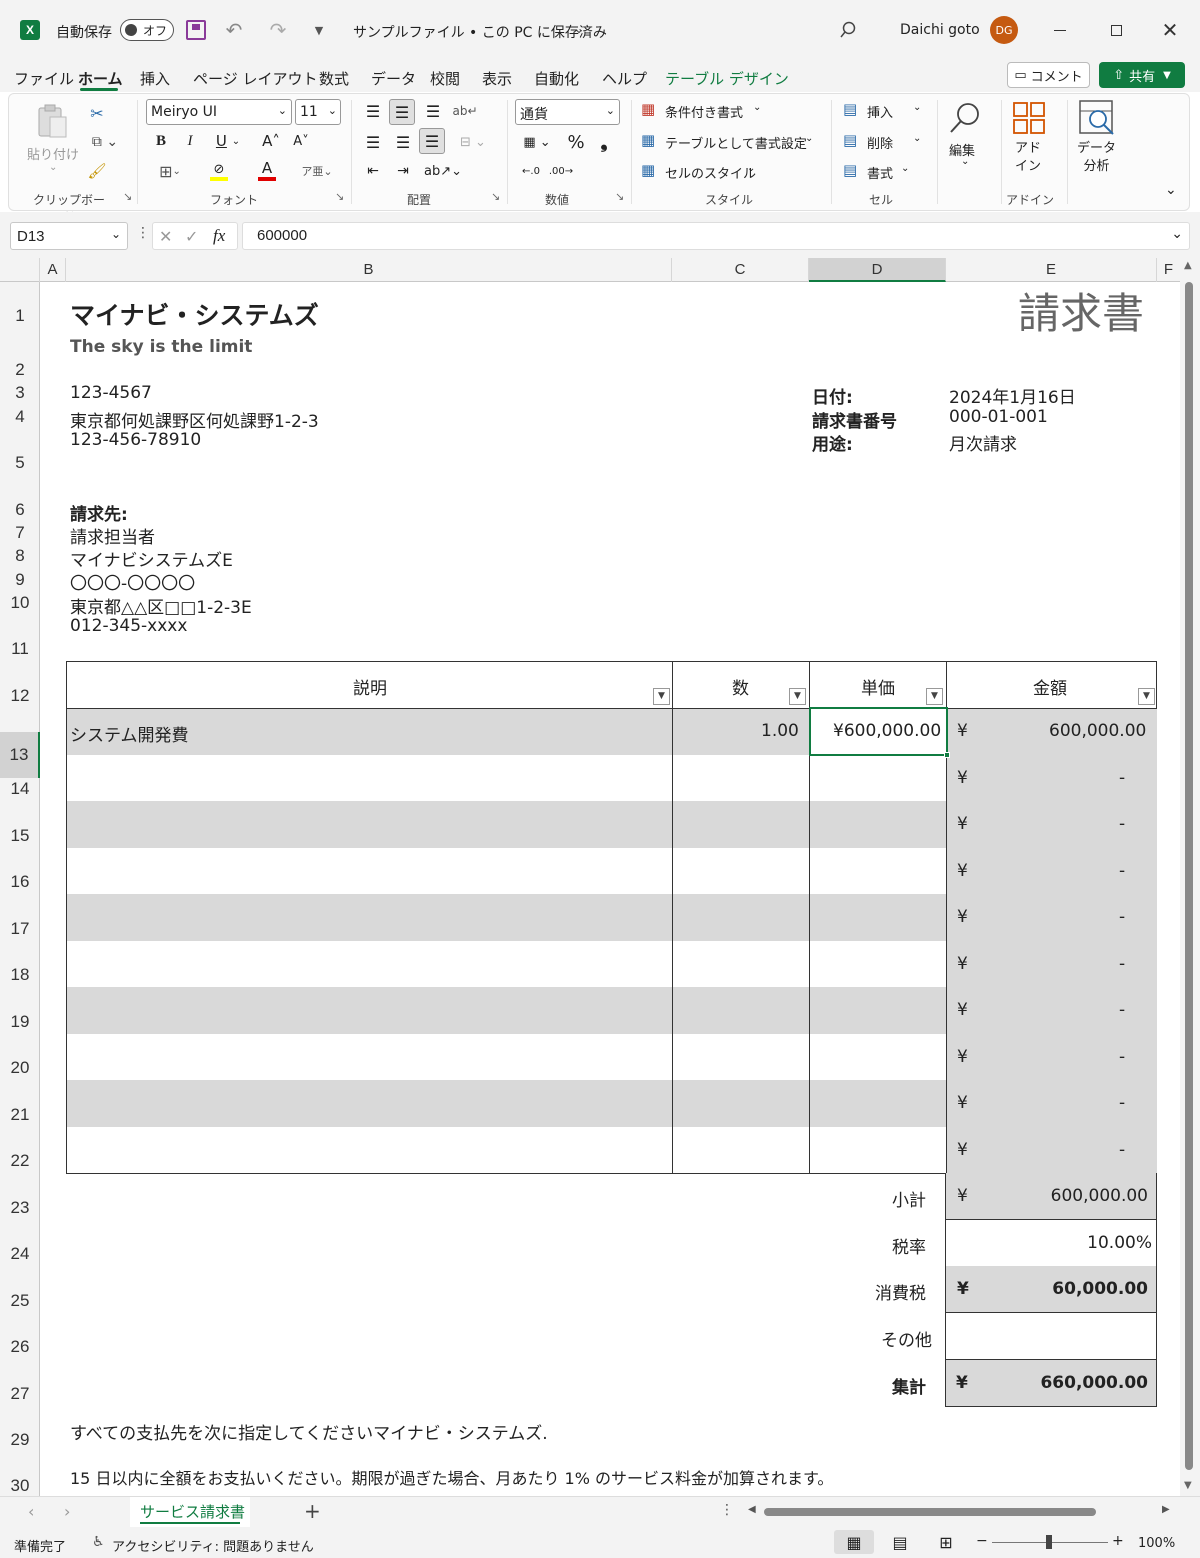 The height and width of the screenshot is (1558, 1200). Describe the element at coordinates (445, 78) in the screenshot. I see `tab-review: 校閲` at that location.